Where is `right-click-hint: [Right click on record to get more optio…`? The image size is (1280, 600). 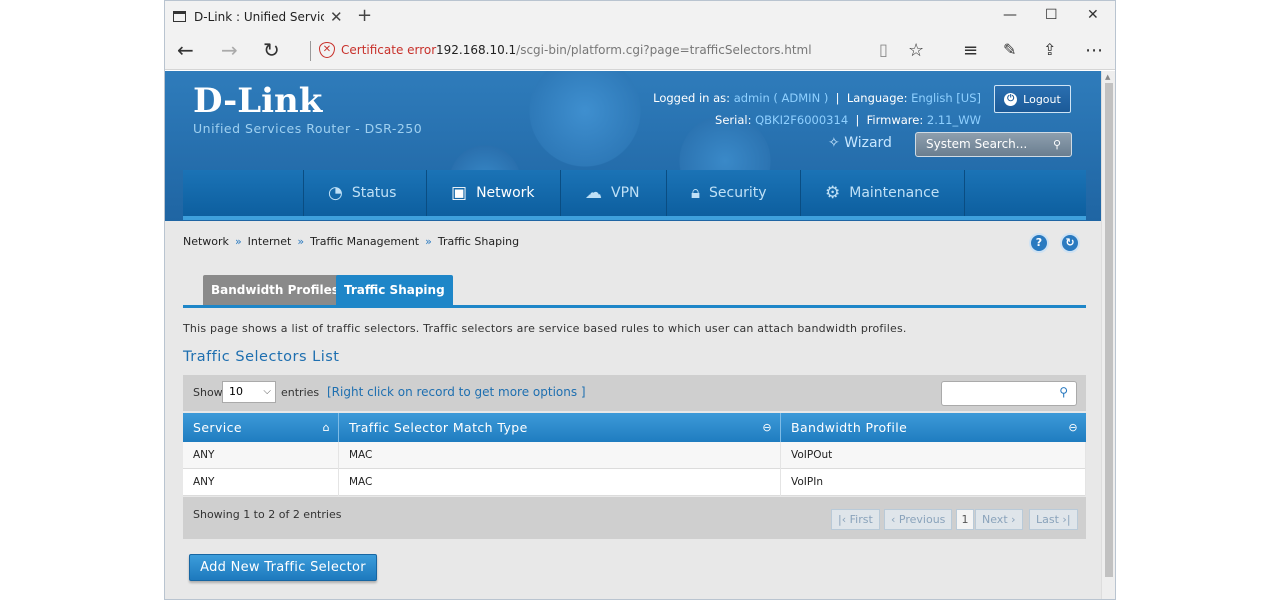 right-click-hint: [Right click on record to get more optio… is located at coordinates (456, 392).